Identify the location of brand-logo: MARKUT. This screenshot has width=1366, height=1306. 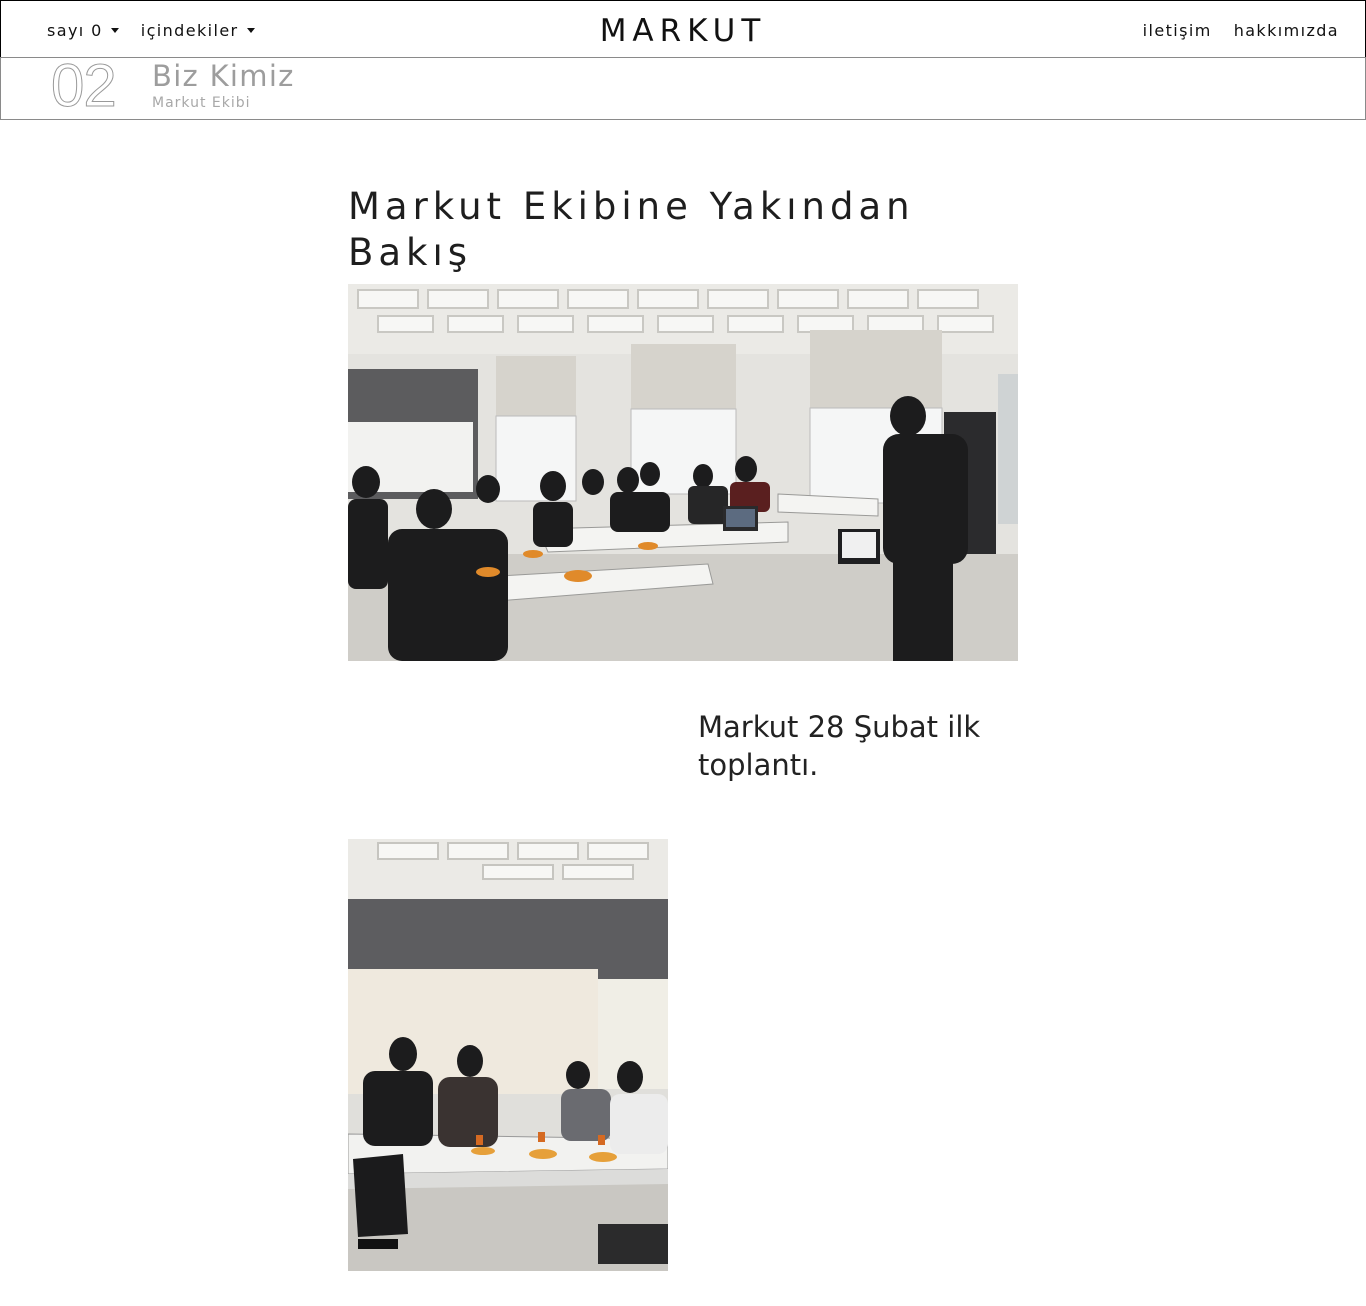
(683, 31).